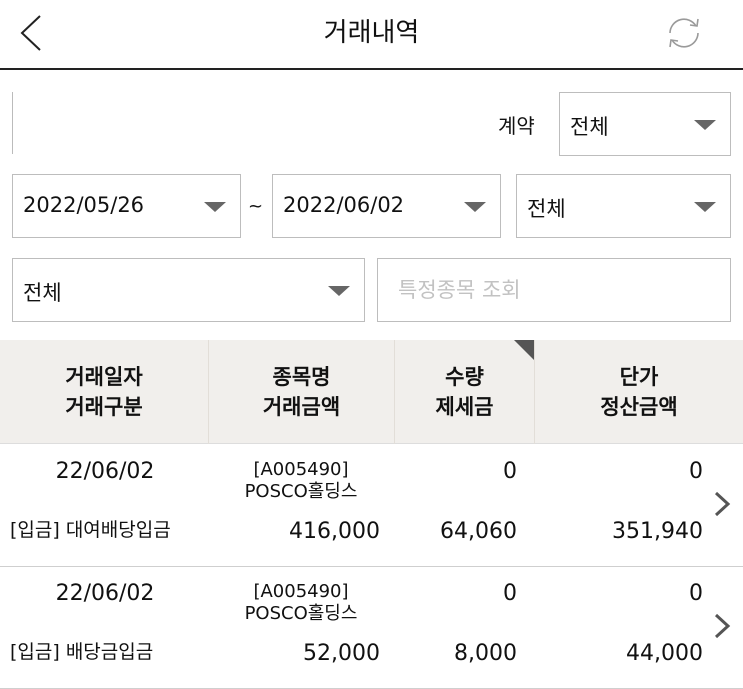 The image size is (743, 689). What do you see at coordinates (589, 127) in the screenshot?
I see `contract-select-value: 전체` at bounding box center [589, 127].